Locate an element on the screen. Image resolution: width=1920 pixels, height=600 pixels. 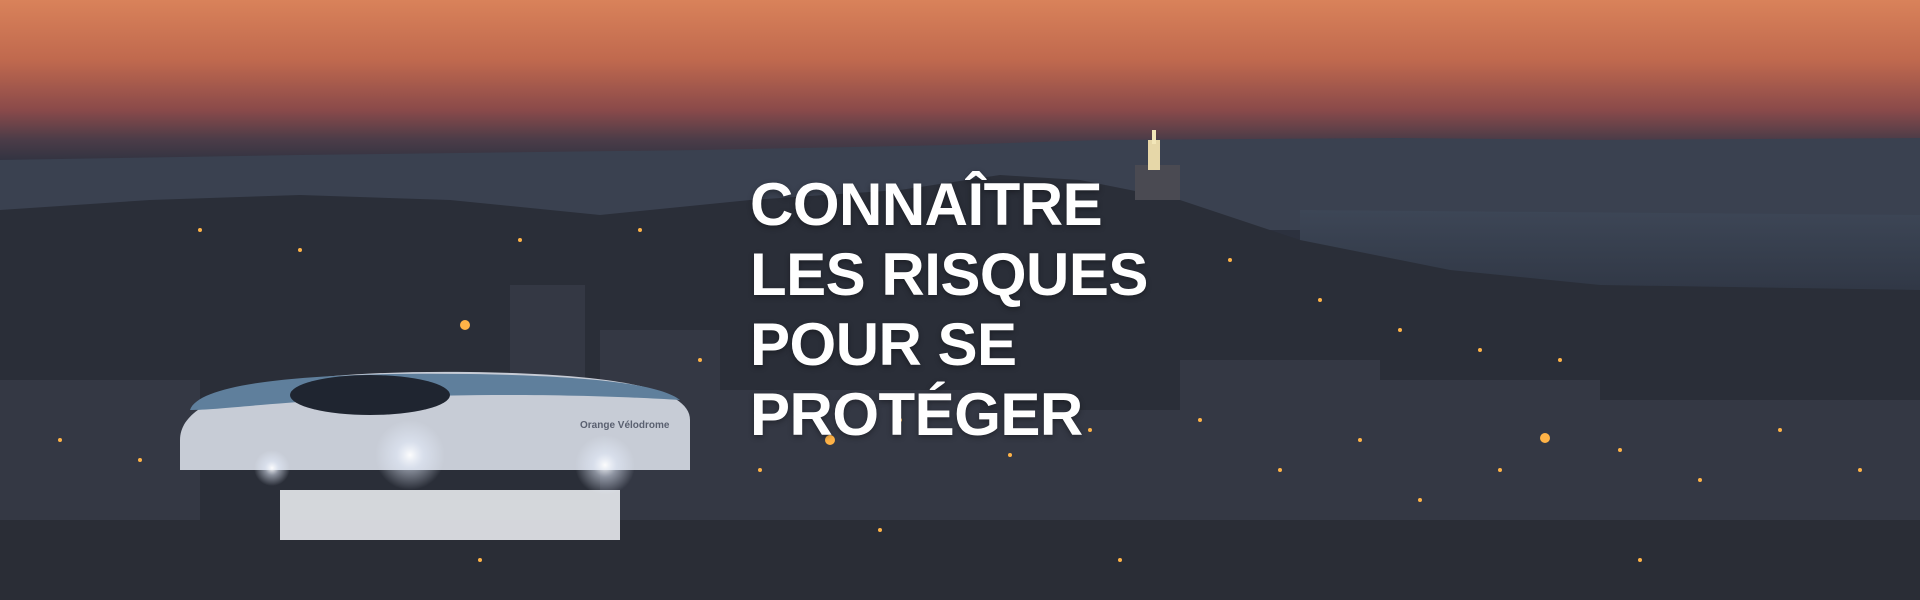
headline-line: PROTÉGER is located at coordinates (916, 414).